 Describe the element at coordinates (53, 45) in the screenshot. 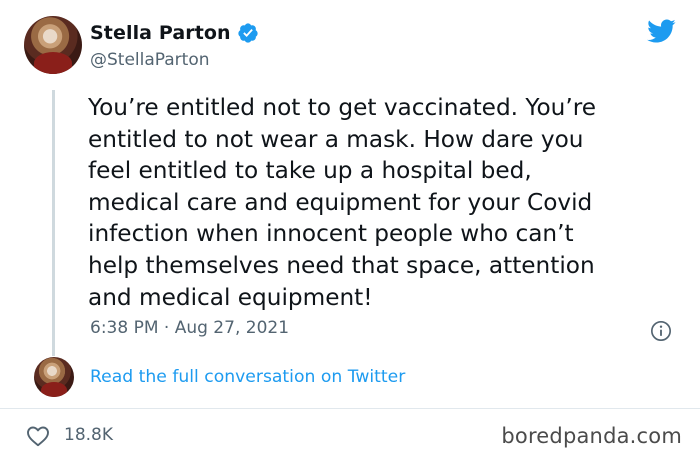

I see `author-avatar` at that location.